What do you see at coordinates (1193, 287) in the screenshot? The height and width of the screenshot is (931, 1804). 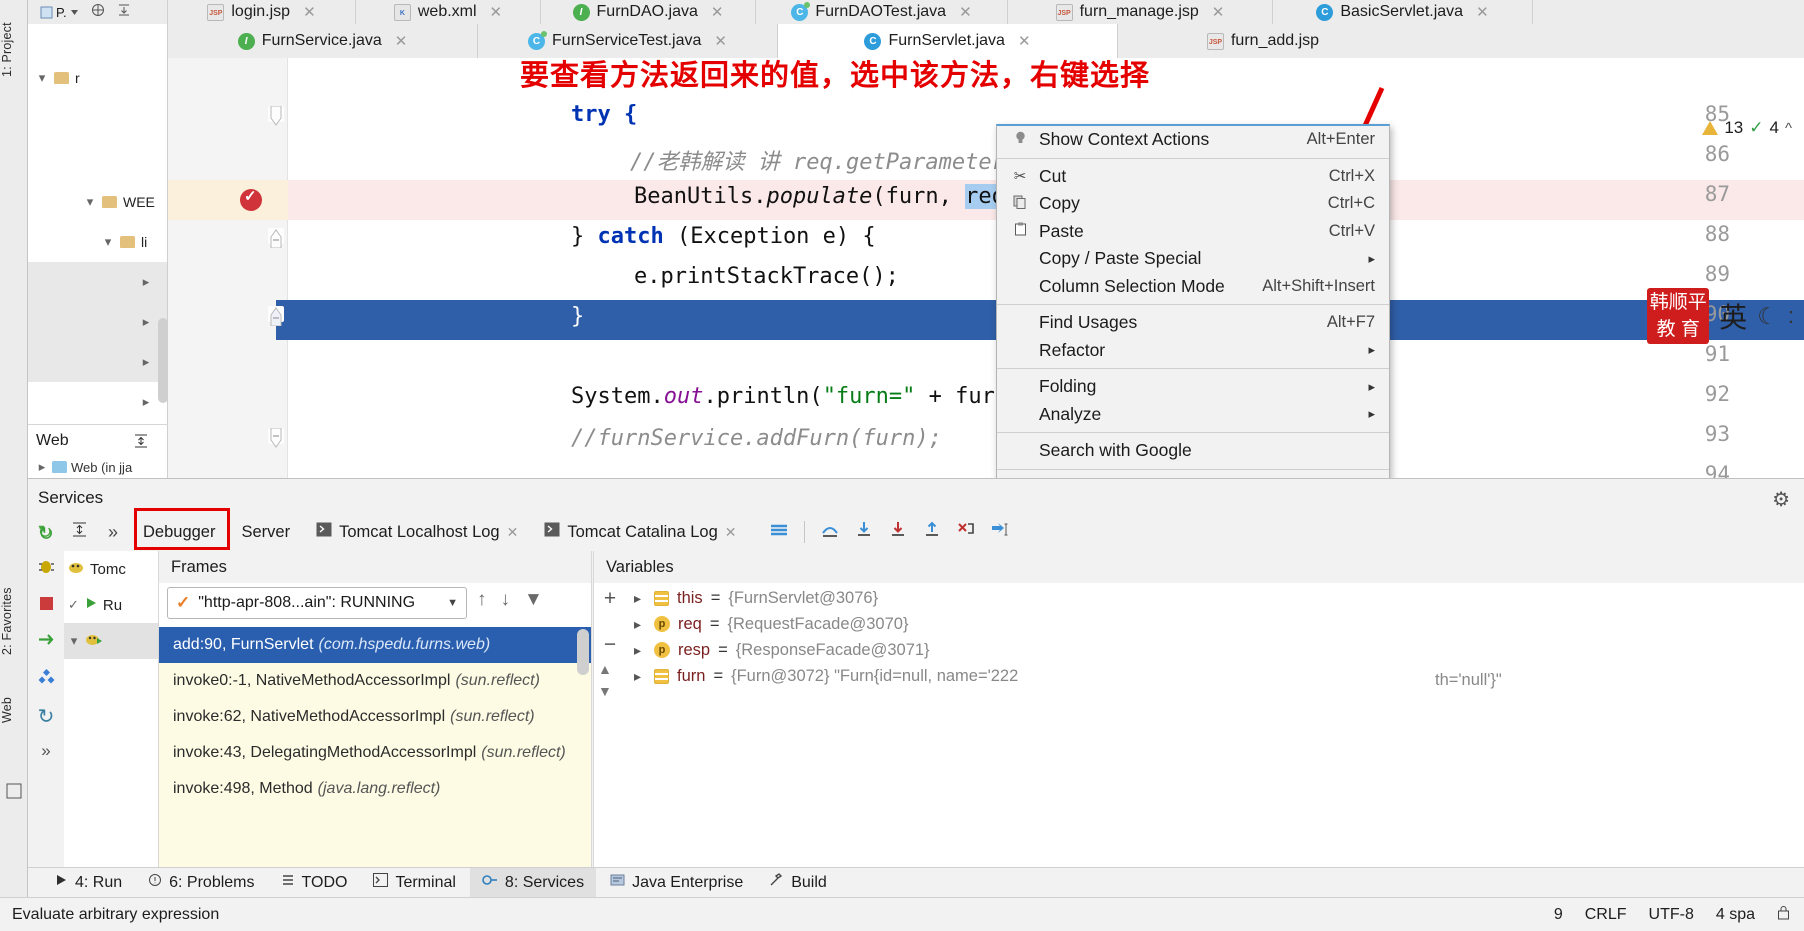 I see `menu-item-column-selection-mode: Column Selection Mode Alt+Shift+Insert` at bounding box center [1193, 287].